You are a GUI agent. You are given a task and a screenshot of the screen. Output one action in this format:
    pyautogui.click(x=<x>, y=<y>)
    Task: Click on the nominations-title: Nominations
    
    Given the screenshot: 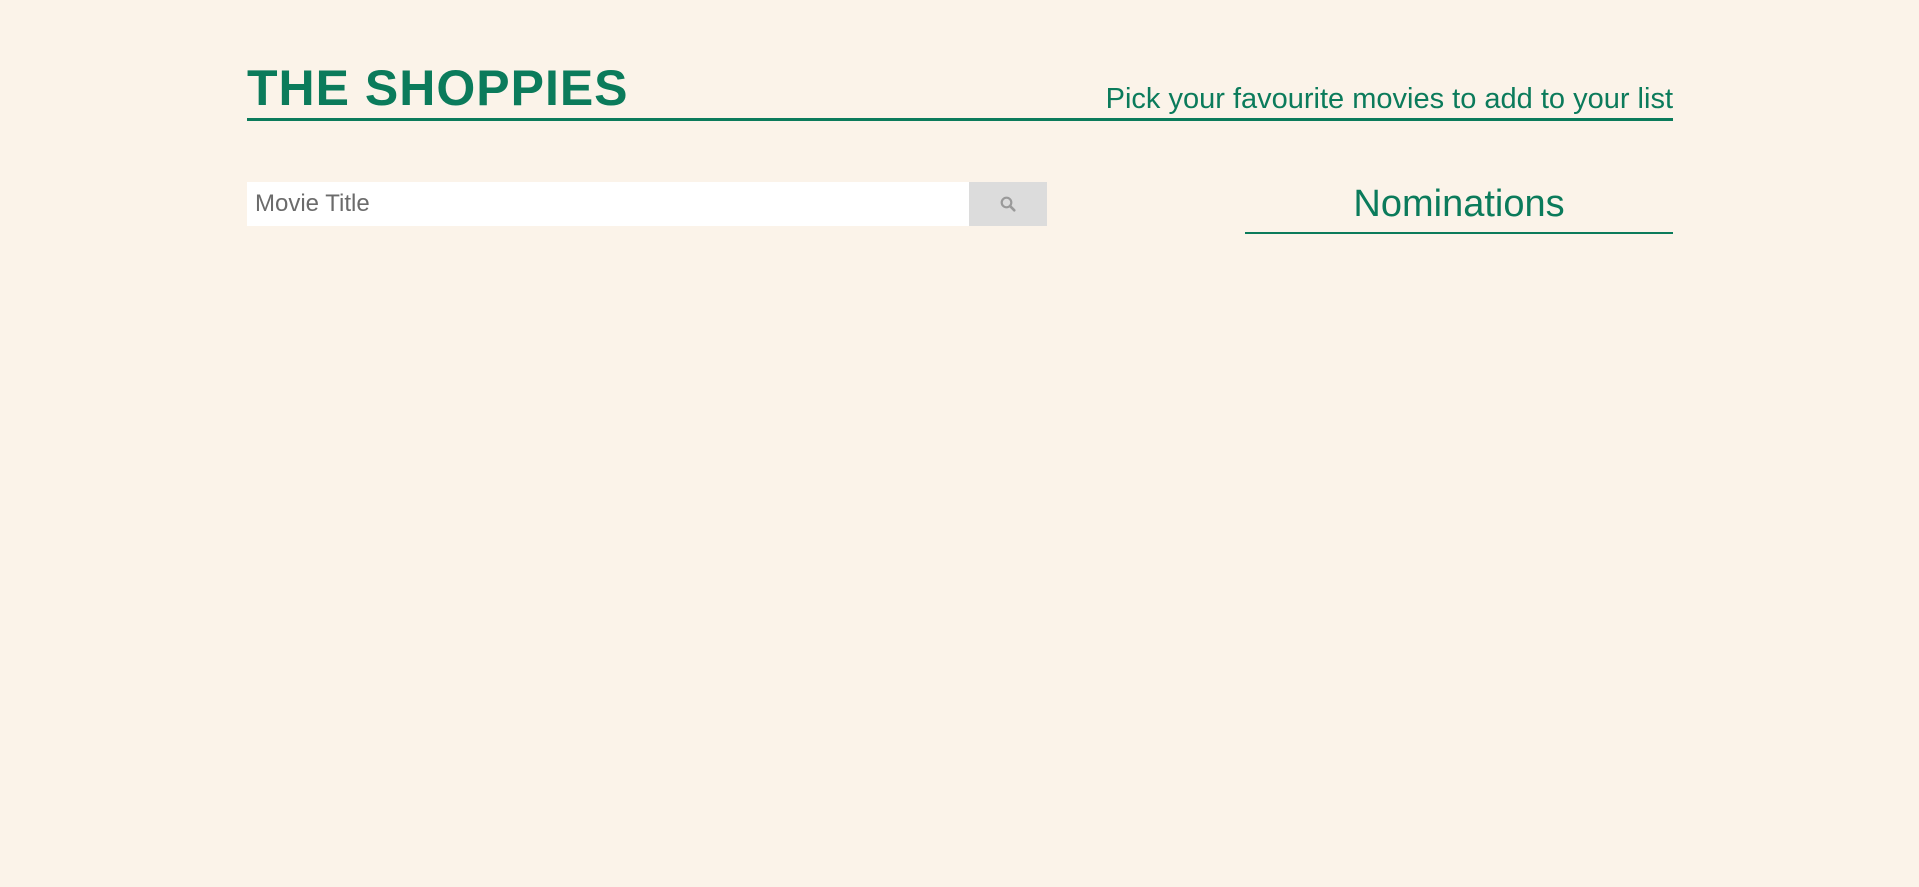 What is the action you would take?
    pyautogui.click(x=1459, y=204)
    